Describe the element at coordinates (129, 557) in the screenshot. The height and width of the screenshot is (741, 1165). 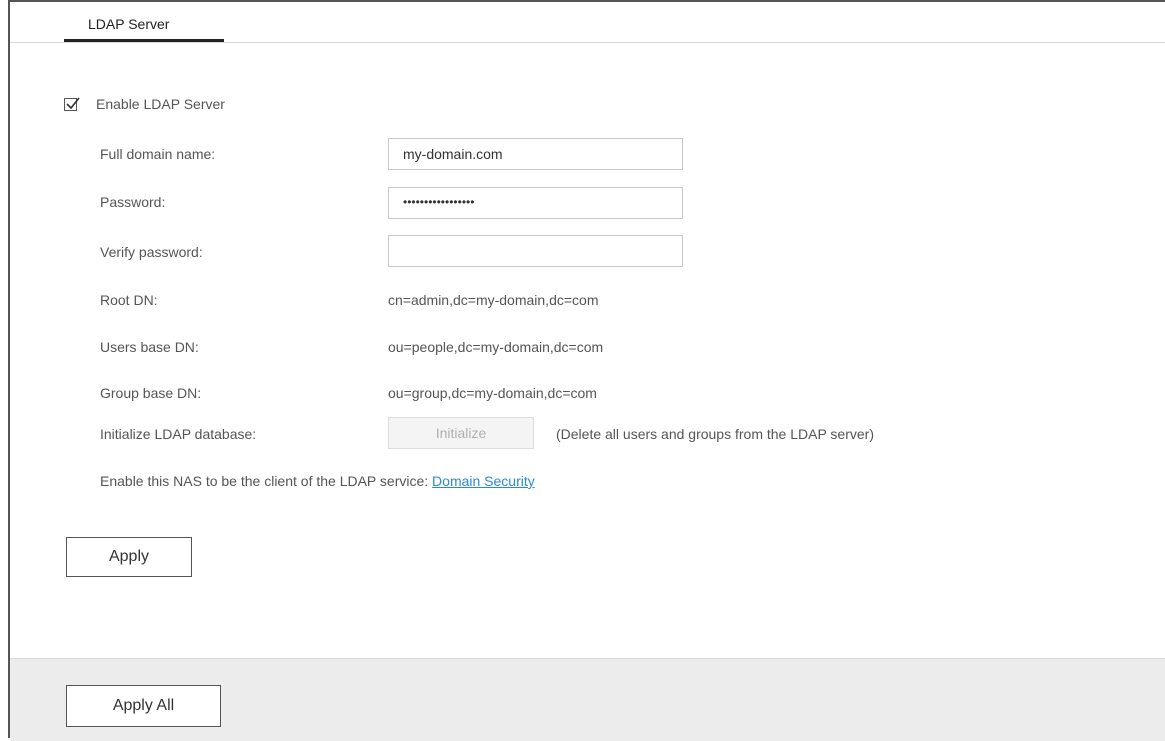
I see `apply-button: Apply` at that location.